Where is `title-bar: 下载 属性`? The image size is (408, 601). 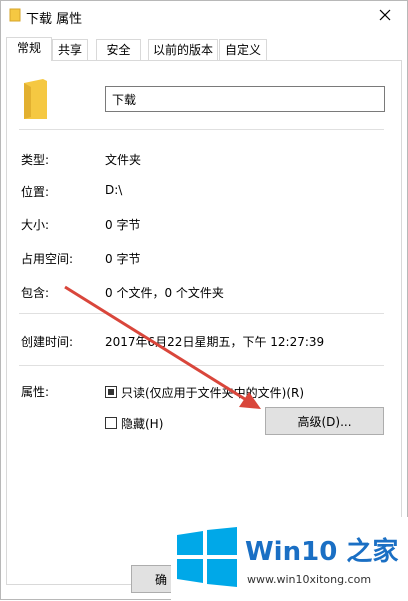 title-bar: 下载 属性 is located at coordinates (204, 16).